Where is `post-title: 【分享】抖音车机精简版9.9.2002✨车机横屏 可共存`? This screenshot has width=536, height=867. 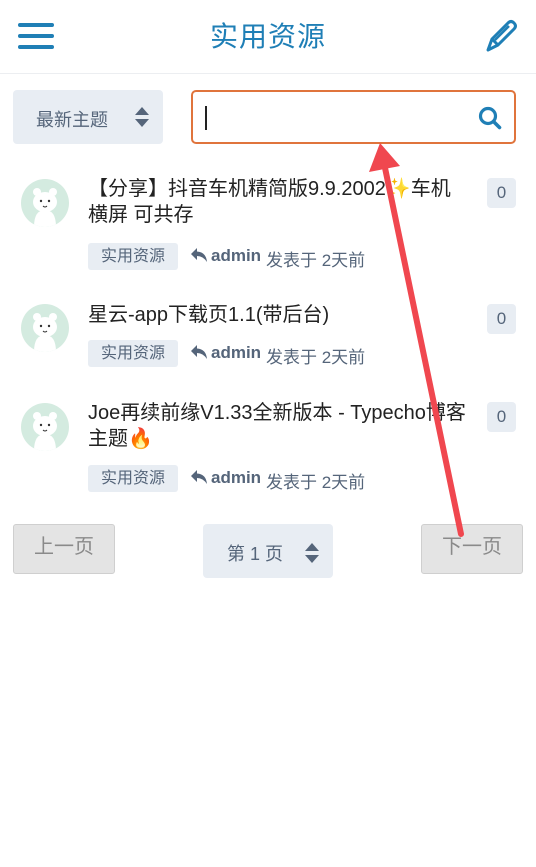
post-title: 【分享】抖音车机精简版9.9.2002✨车机横屏 可共存 is located at coordinates (278, 202).